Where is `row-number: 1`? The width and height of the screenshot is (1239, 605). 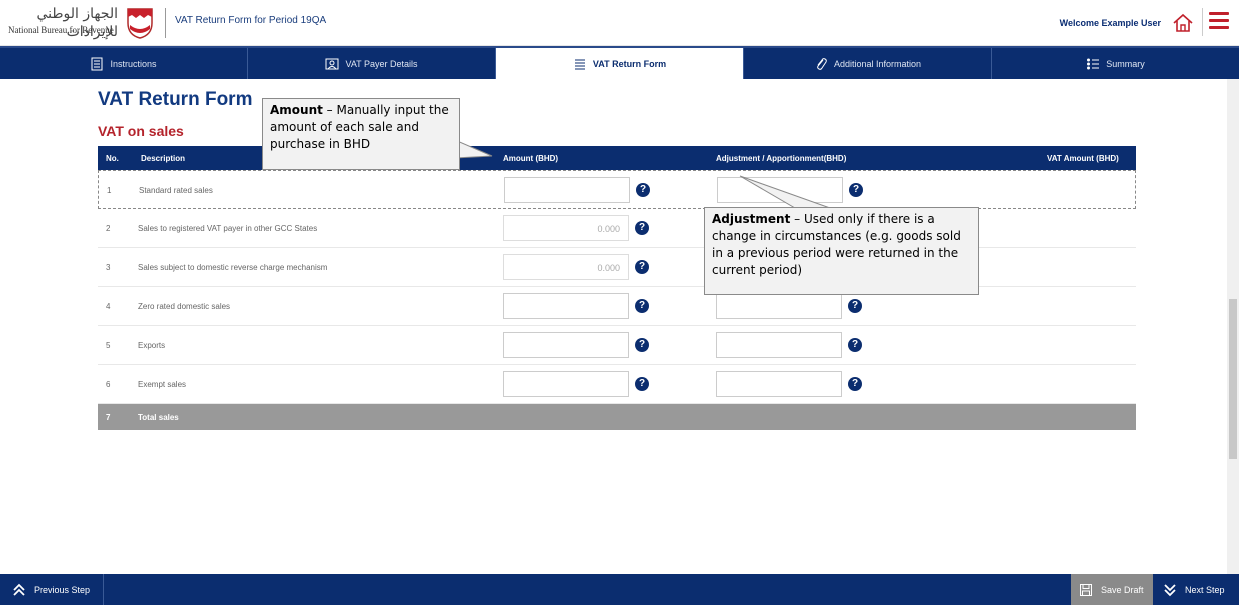 row-number: 1 is located at coordinates (109, 190).